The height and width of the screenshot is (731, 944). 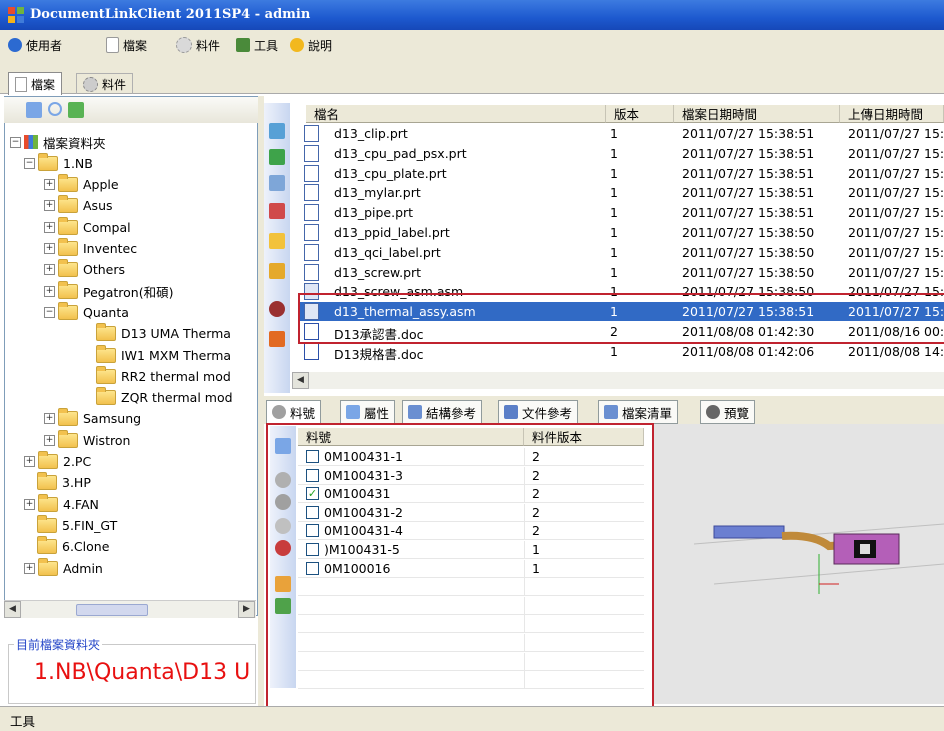 I want to click on tree-horizontal-scrollbar: ◀ ▶, so click(x=130, y=609).